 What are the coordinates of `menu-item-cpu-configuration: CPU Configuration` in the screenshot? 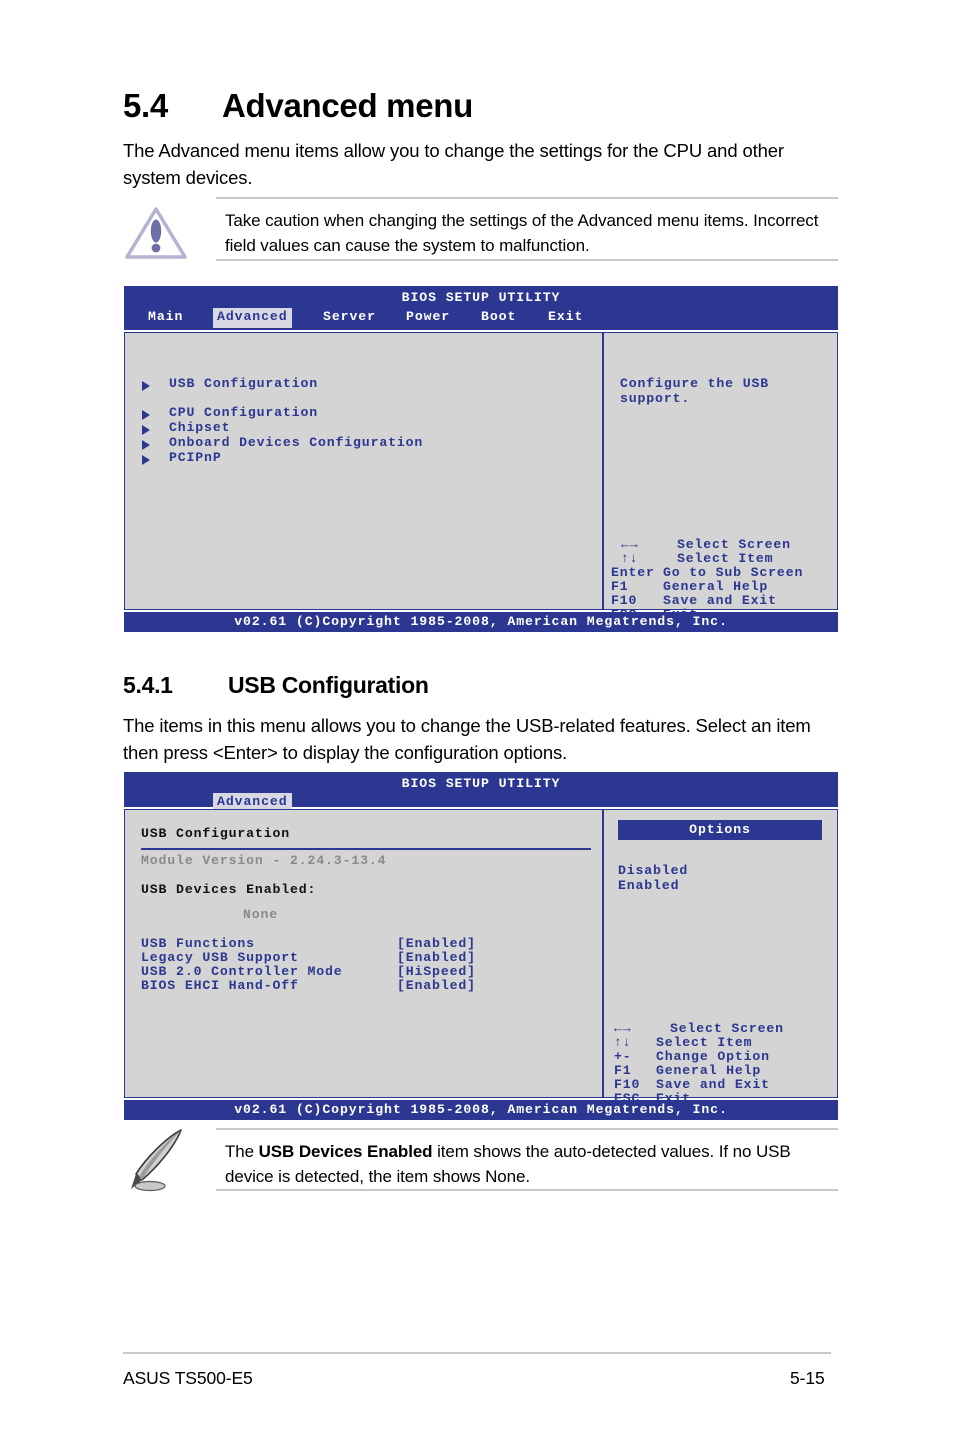 It's located at (243, 413).